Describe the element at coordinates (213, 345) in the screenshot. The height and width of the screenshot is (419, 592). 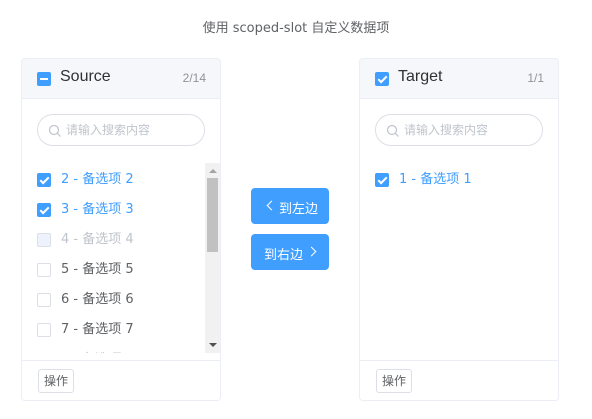
I see `scroll-down-arrow-icon` at that location.